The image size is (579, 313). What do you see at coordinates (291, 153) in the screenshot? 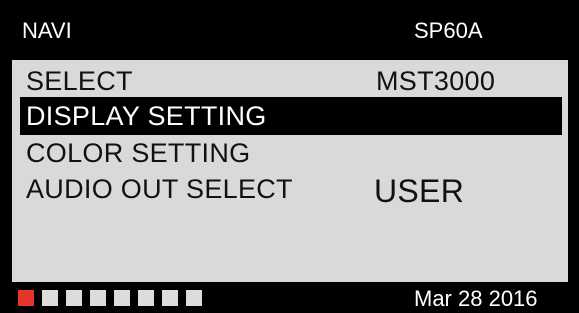
I see `menu-item-color-setting: COLOR SETTING` at bounding box center [291, 153].